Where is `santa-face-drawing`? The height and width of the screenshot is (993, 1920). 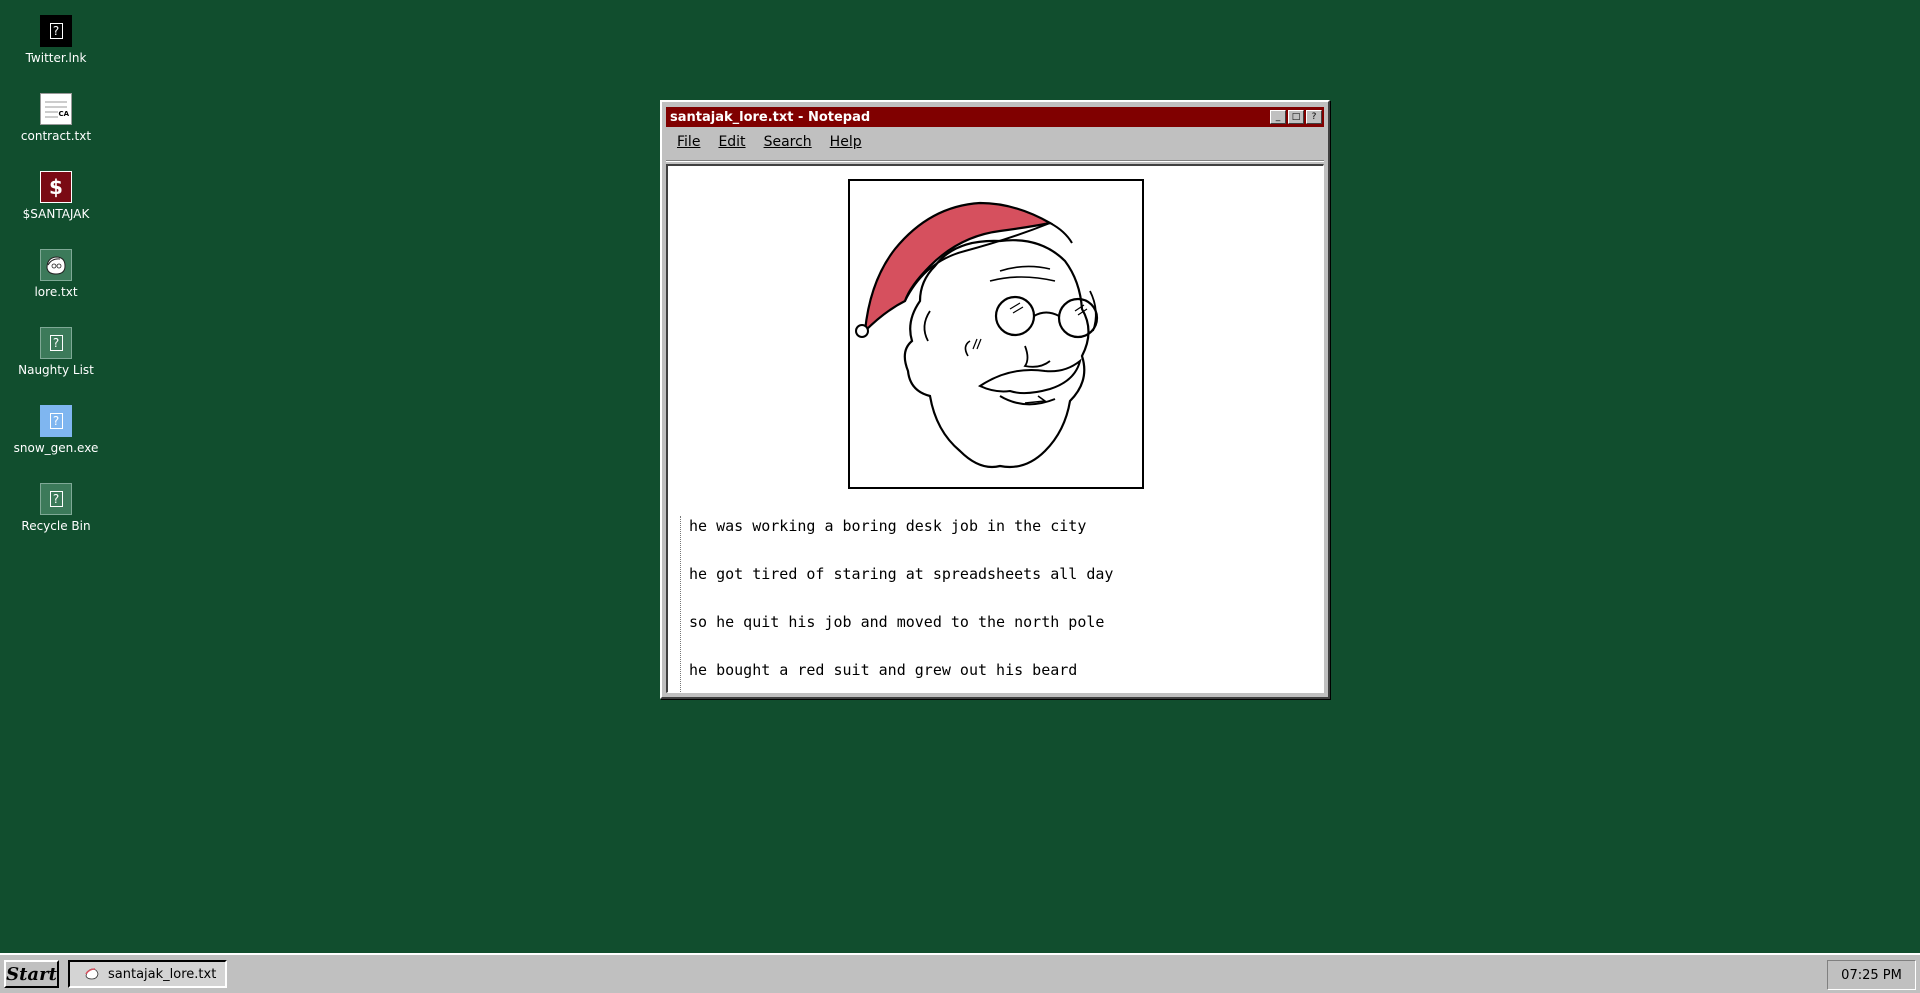 santa-face-drawing is located at coordinates (977, 335).